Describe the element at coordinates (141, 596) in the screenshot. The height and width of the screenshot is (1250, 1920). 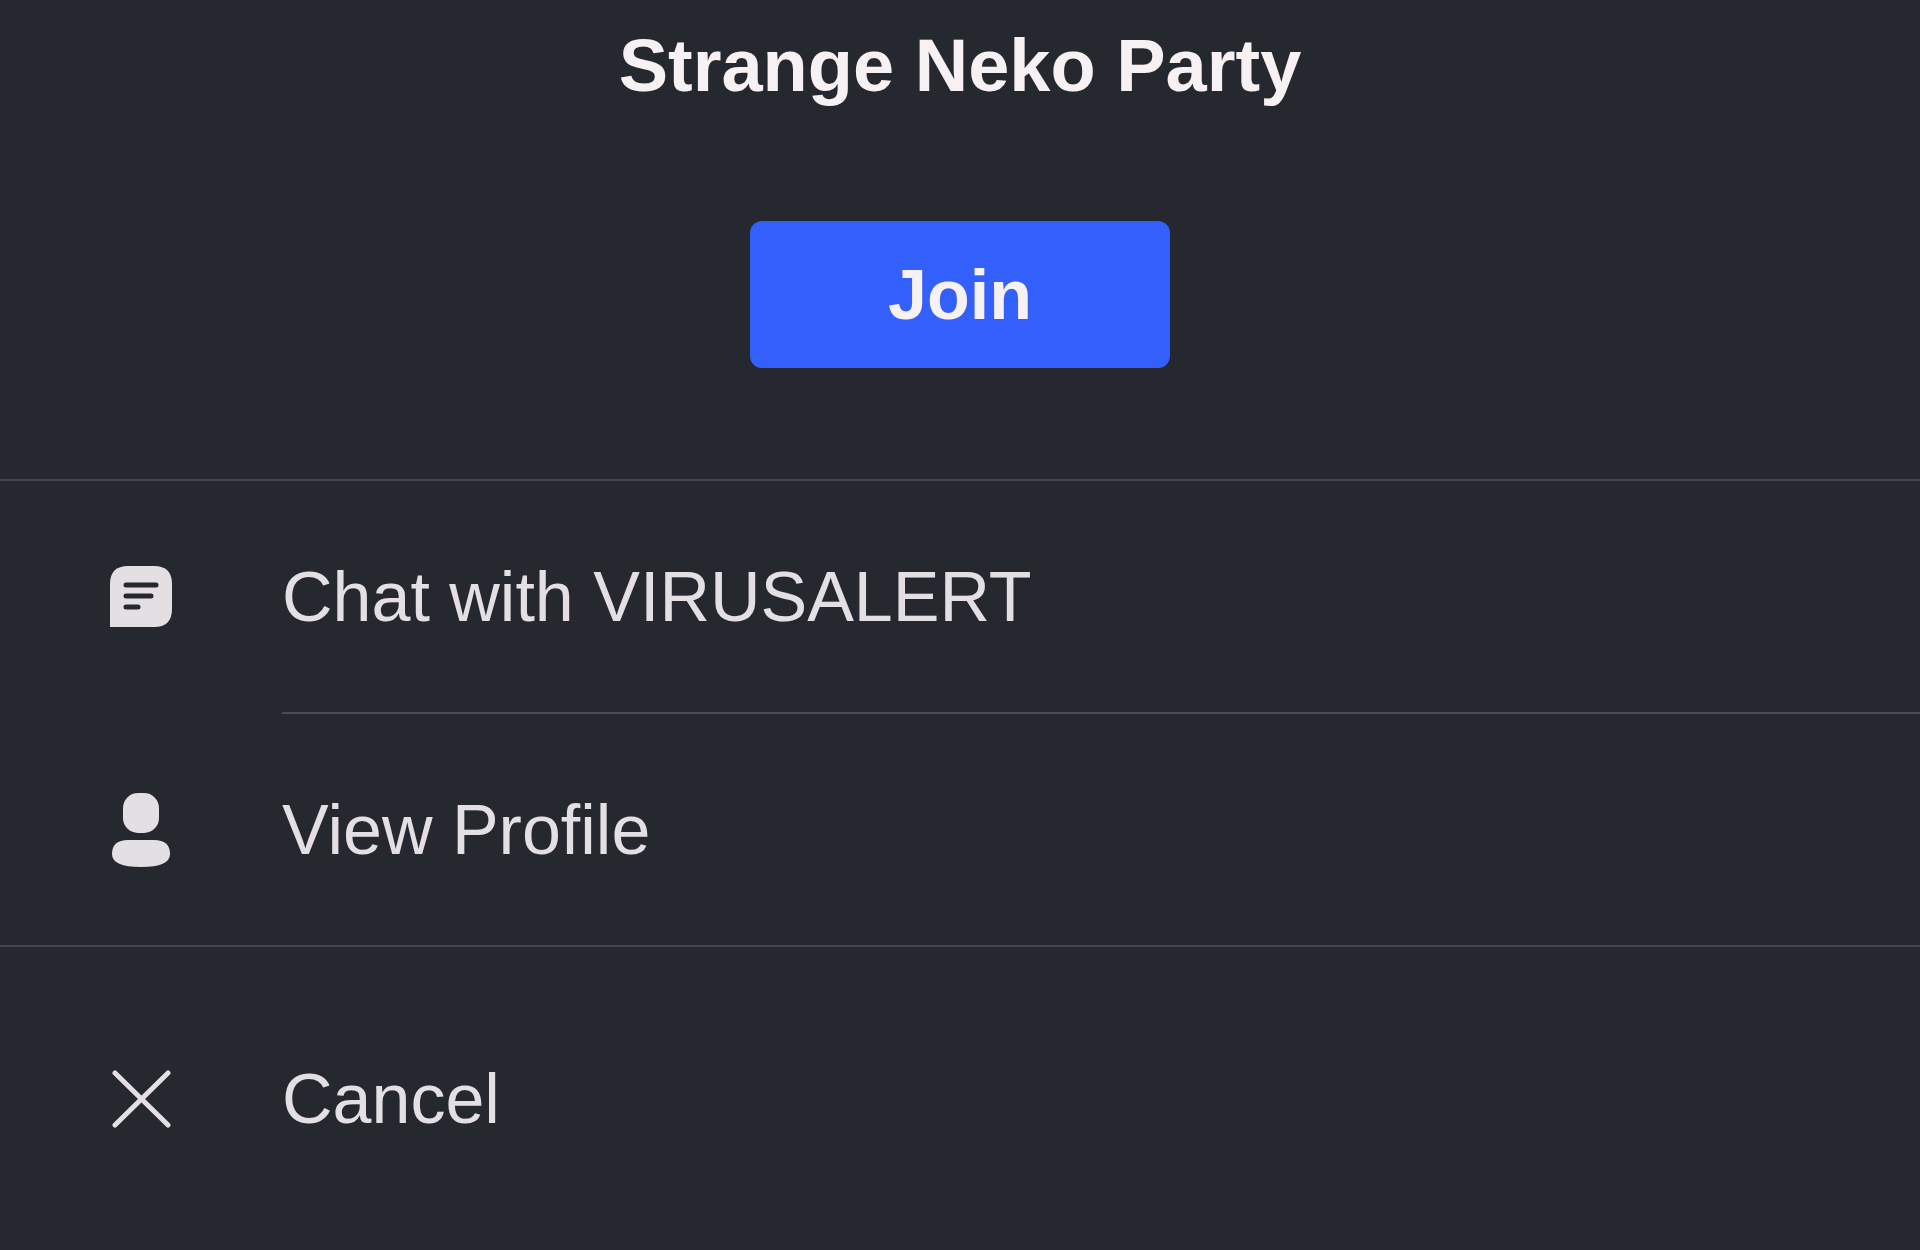
I see `chat-bubble-icon` at that location.